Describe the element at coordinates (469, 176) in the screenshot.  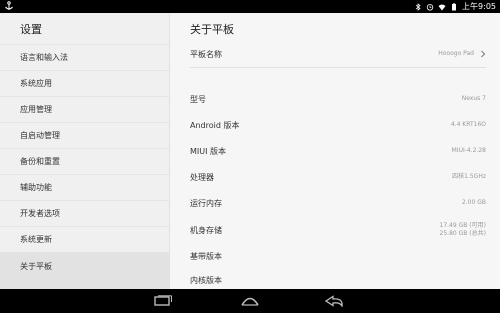
I see `row-value: 四核1.5GHz` at that location.